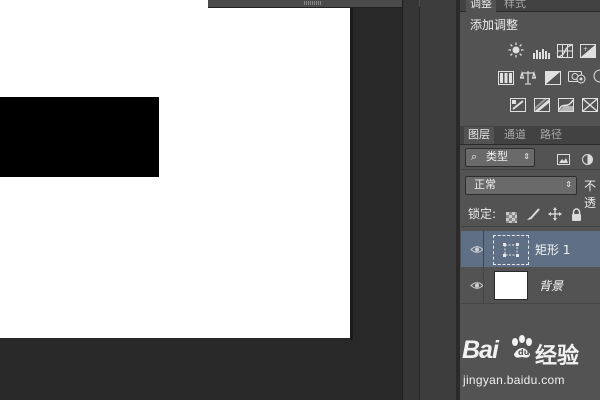  What do you see at coordinates (577, 78) in the screenshot?
I see `photo-filter-icon` at bounding box center [577, 78].